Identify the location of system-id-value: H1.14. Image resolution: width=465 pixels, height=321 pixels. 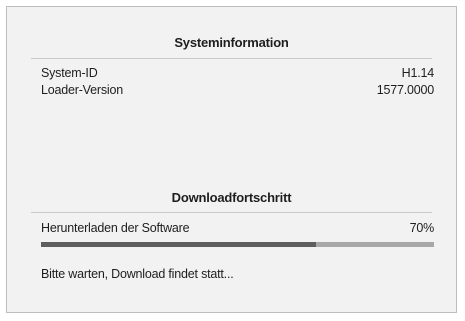
(418, 73).